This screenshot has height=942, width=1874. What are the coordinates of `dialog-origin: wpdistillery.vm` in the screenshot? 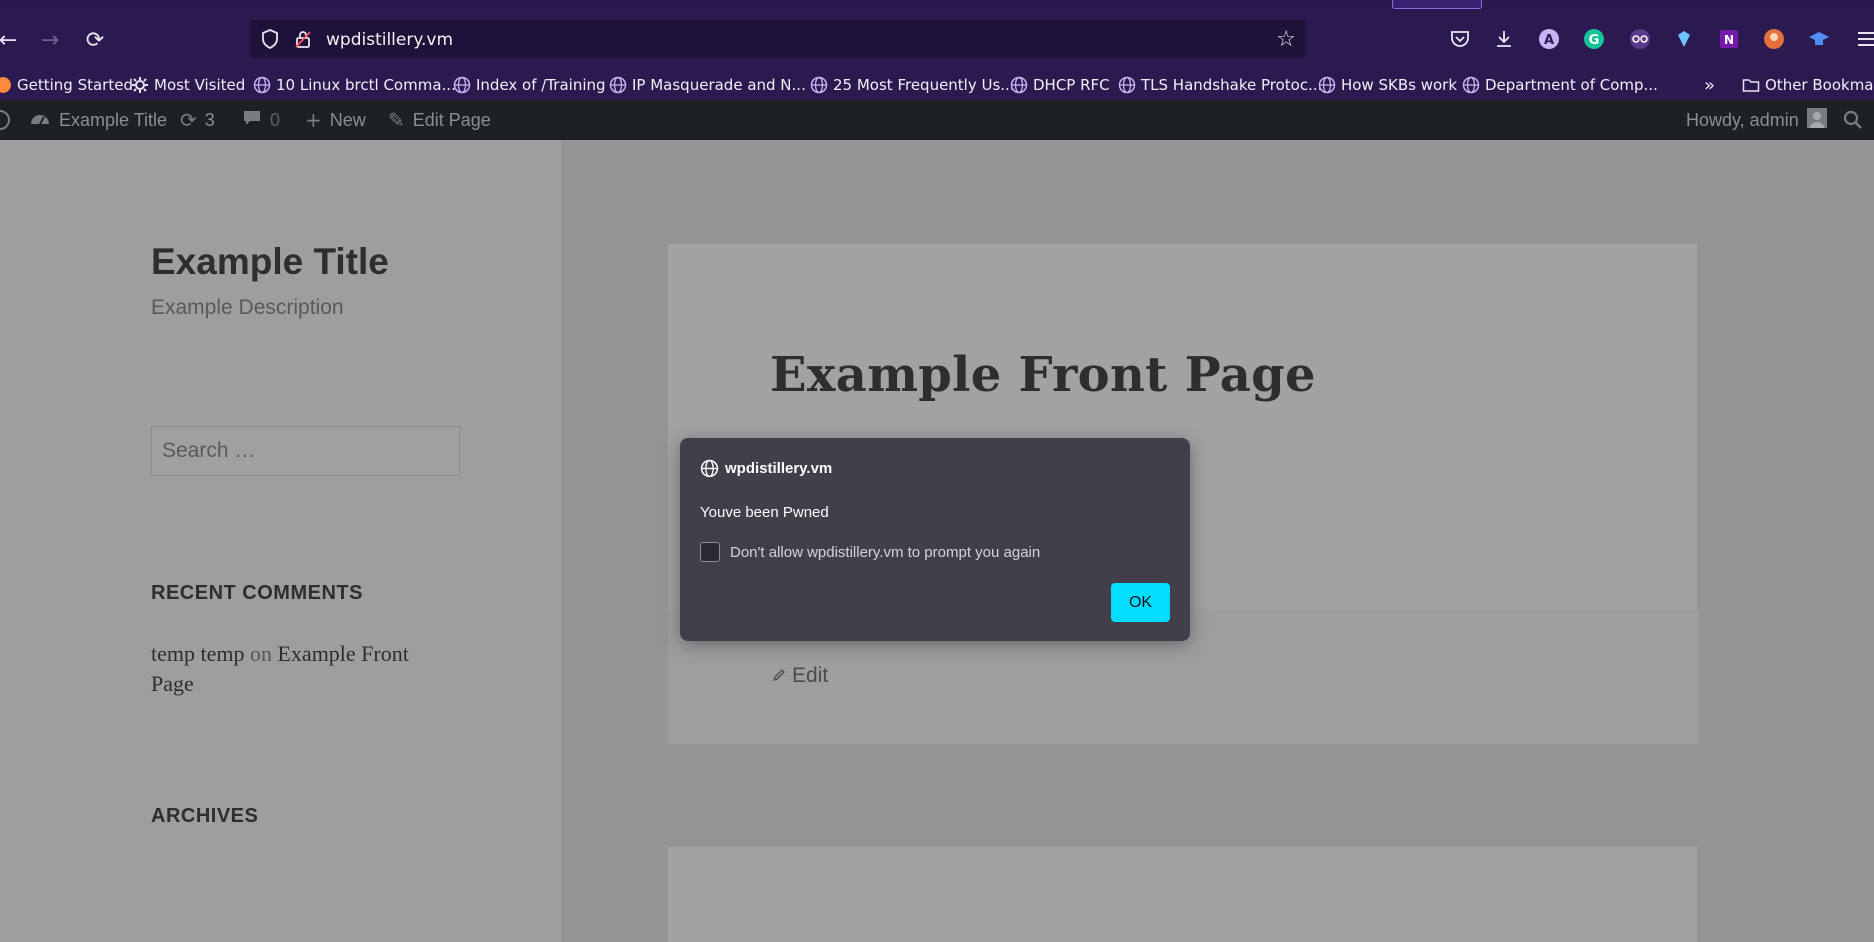 It's located at (766, 468).